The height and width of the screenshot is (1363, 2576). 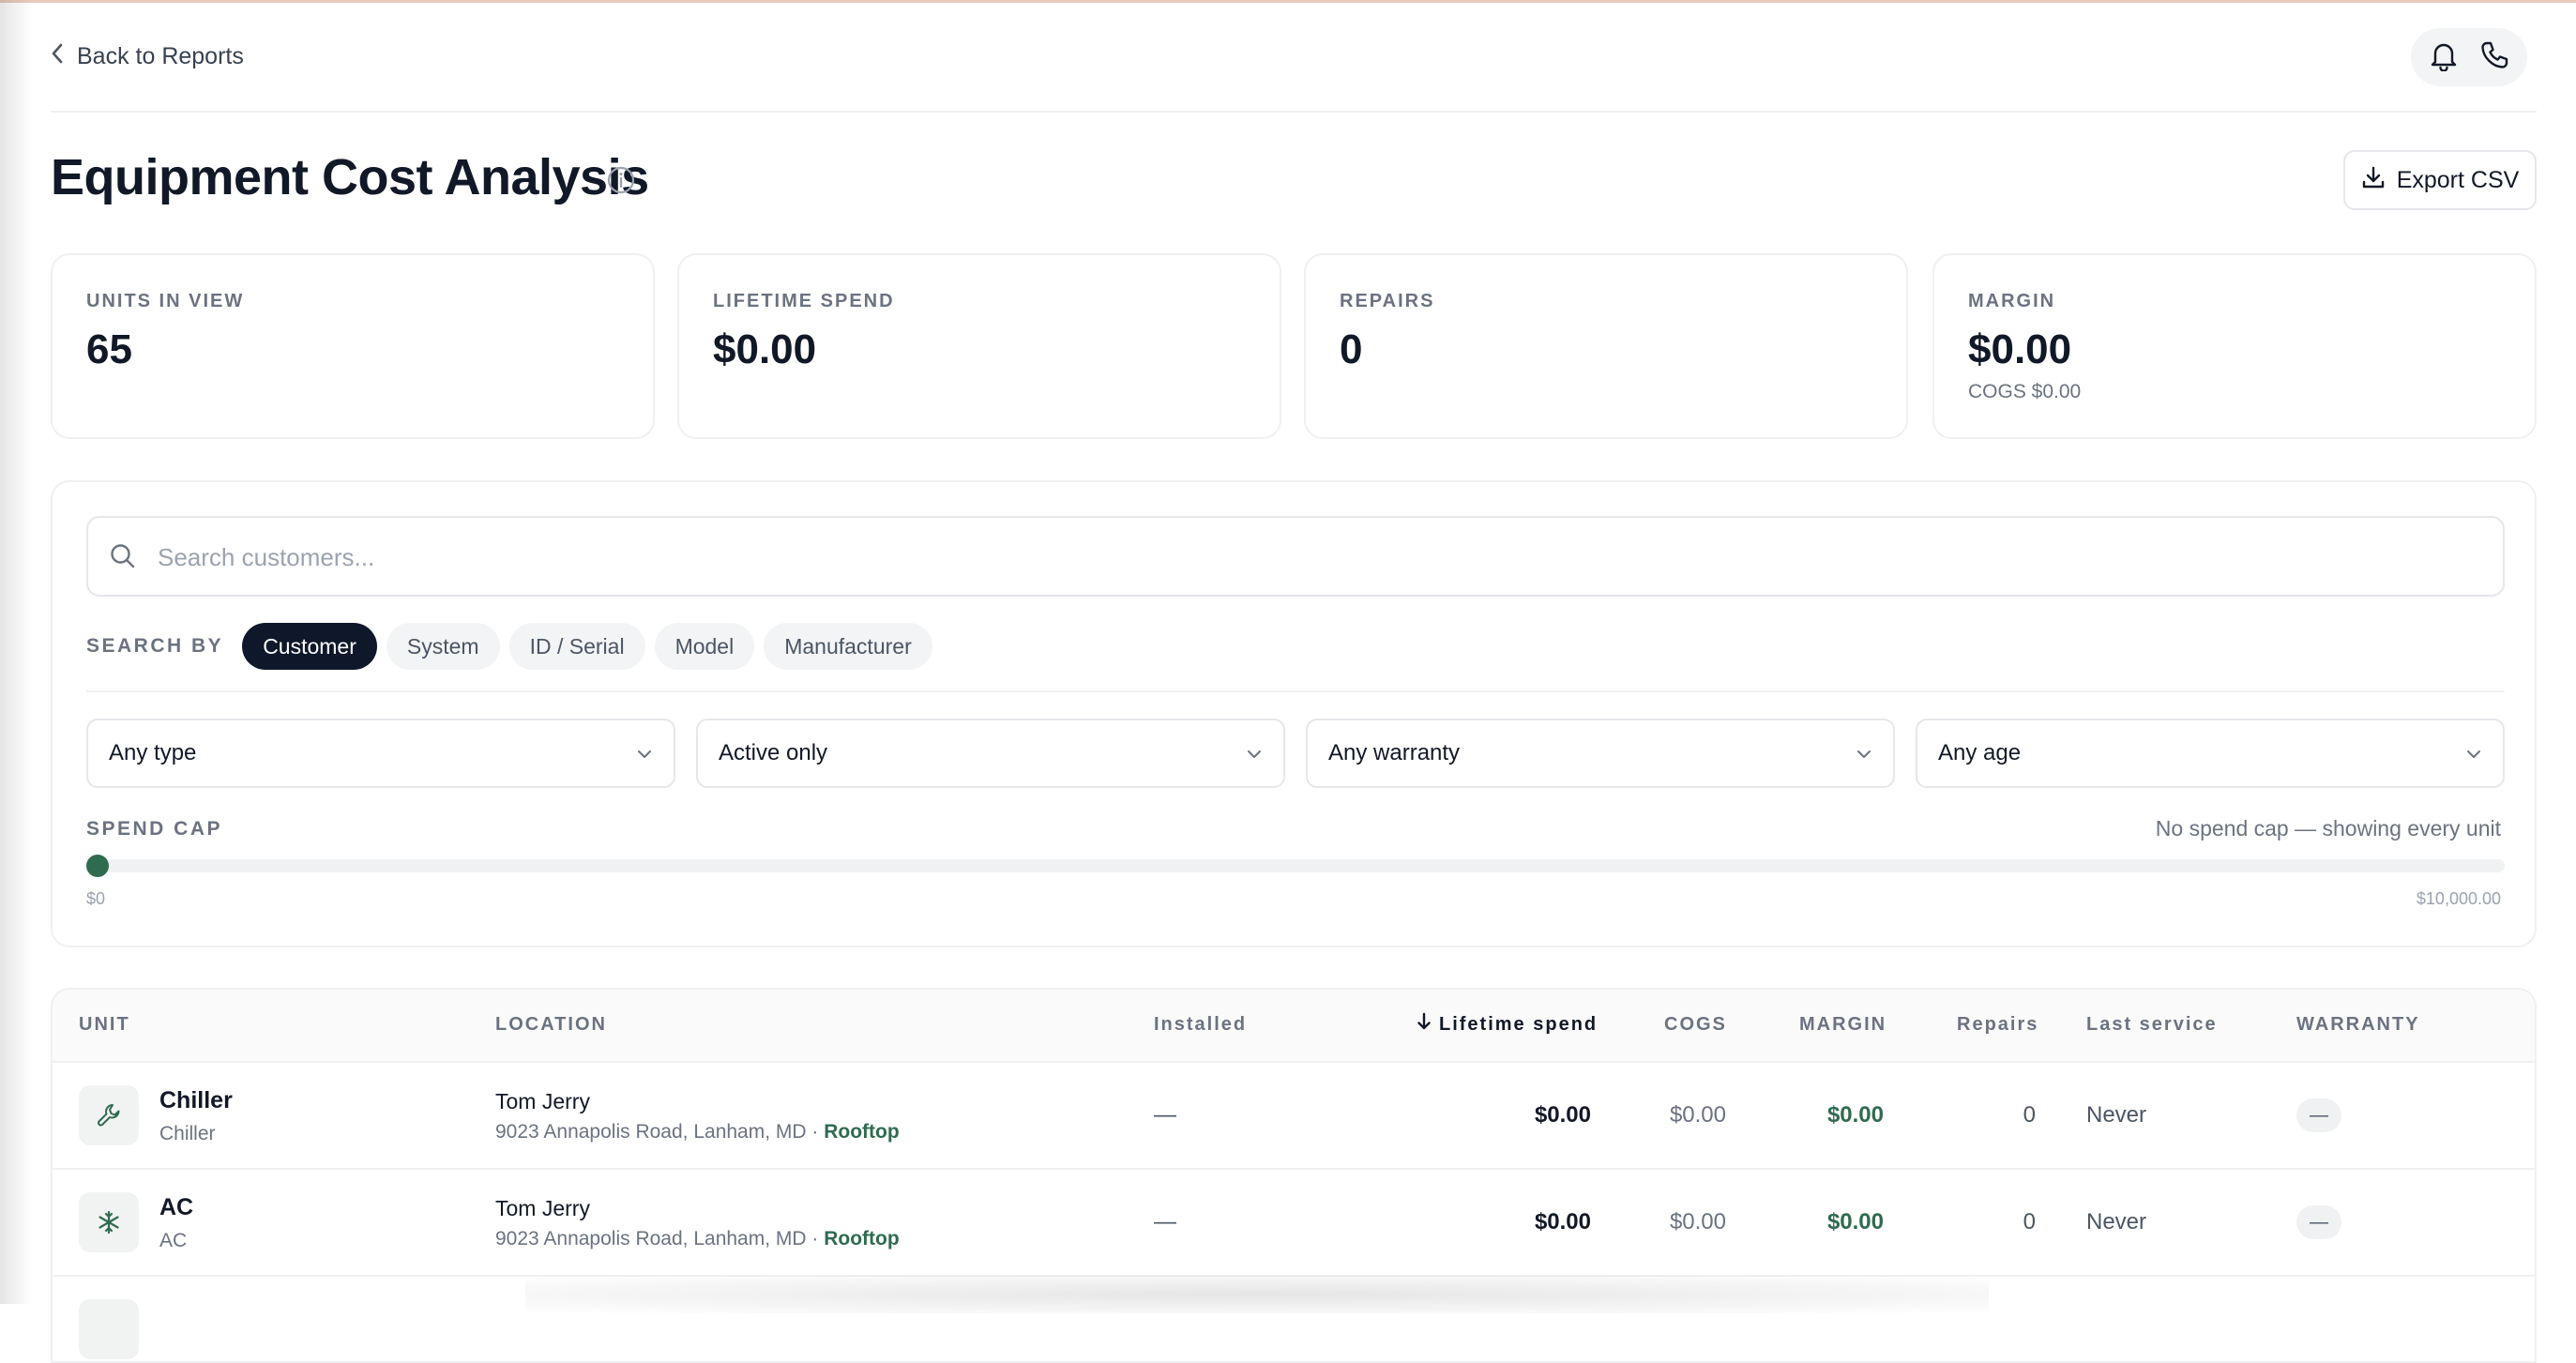 I want to click on stat-label: LIFETIME SPEND, so click(x=804, y=301).